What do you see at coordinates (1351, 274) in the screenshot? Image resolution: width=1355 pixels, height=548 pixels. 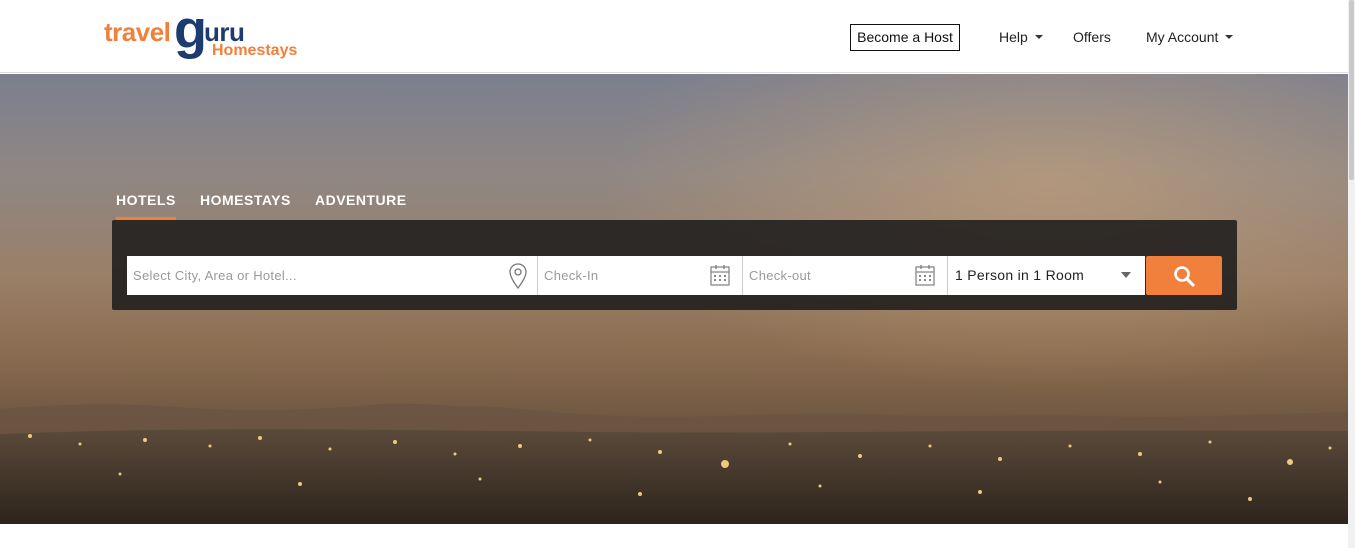 I see `page-scrollbar` at bounding box center [1351, 274].